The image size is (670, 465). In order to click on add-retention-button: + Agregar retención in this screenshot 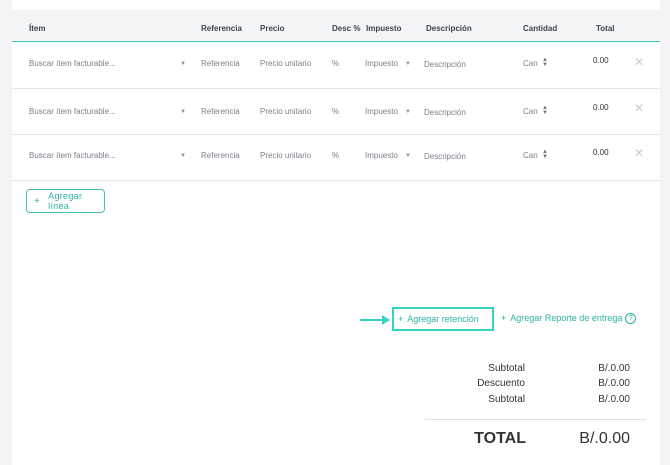, I will do `click(443, 319)`.